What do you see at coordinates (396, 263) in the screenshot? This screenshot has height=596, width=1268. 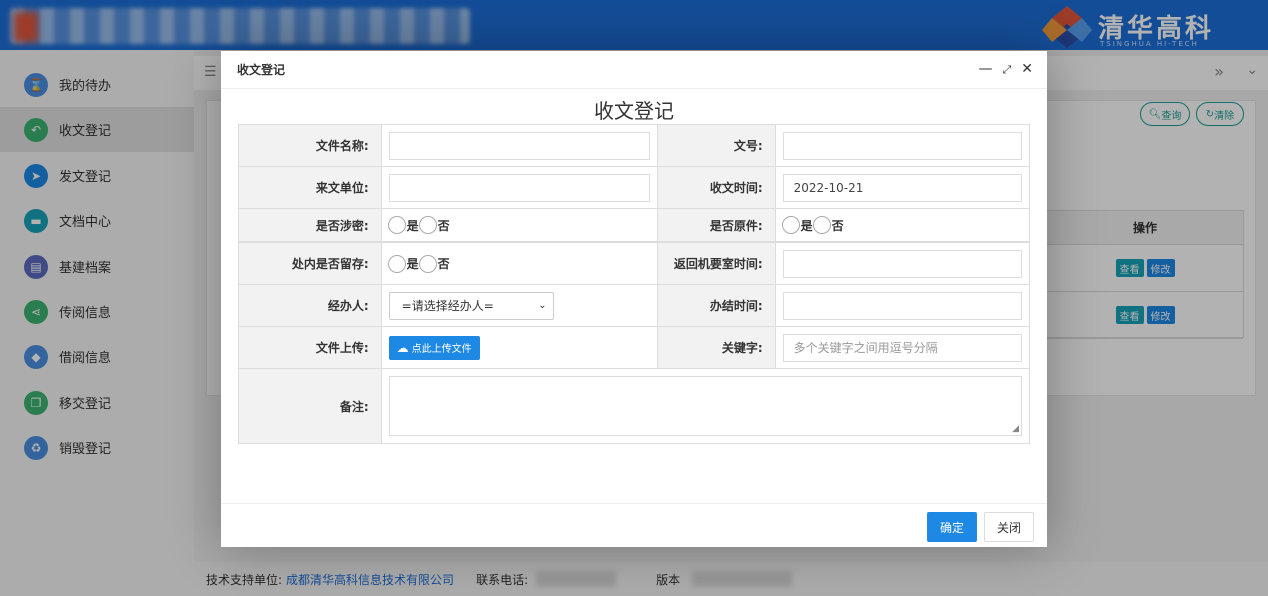 I see `retain-yes-radio` at bounding box center [396, 263].